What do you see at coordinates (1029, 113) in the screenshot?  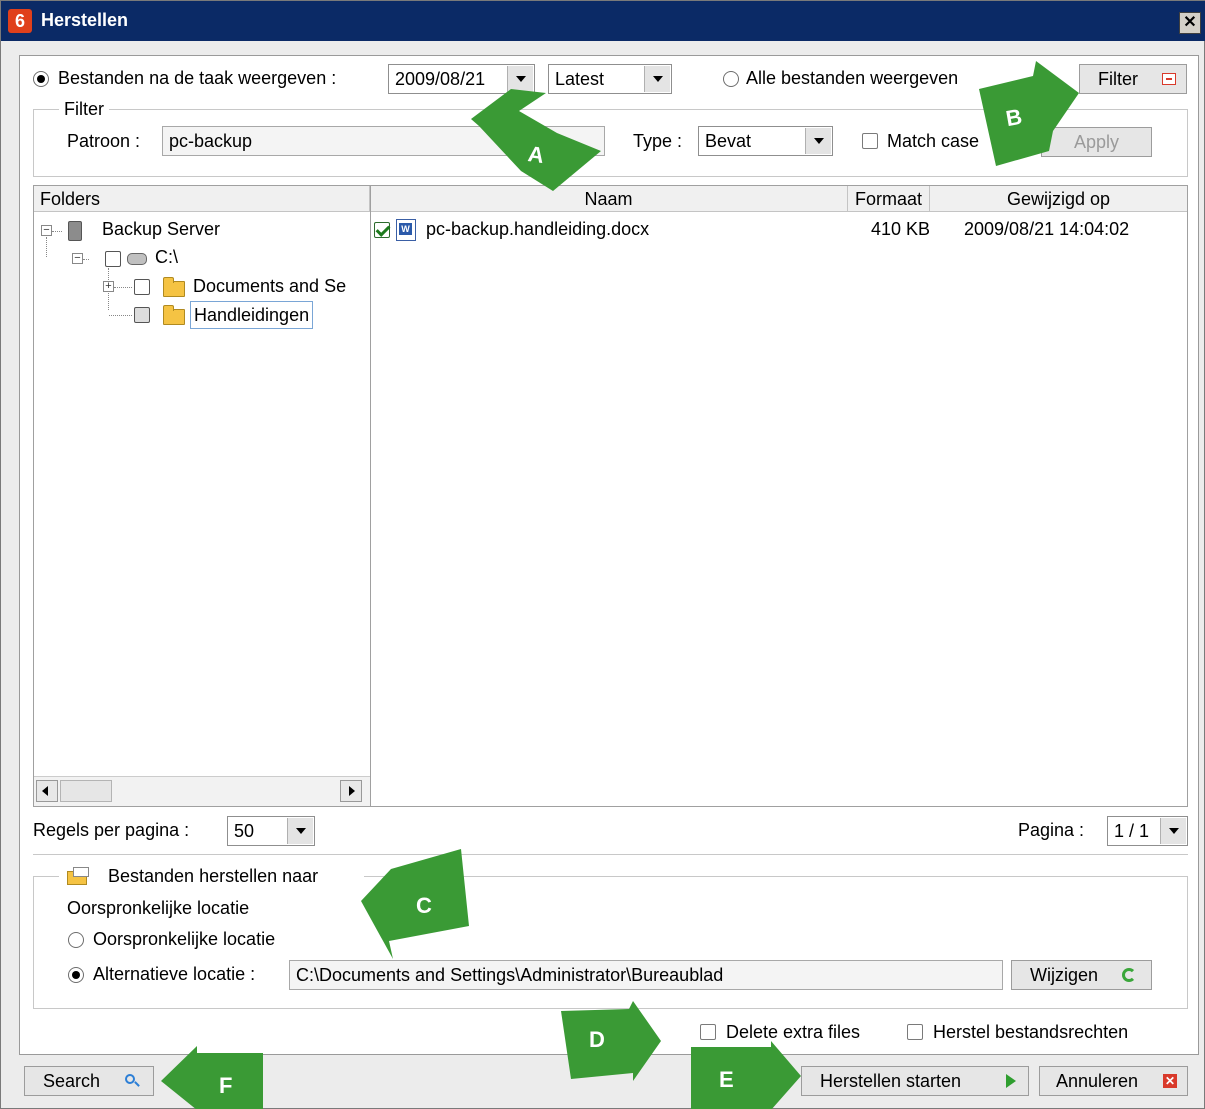 I see `arrow-b` at bounding box center [1029, 113].